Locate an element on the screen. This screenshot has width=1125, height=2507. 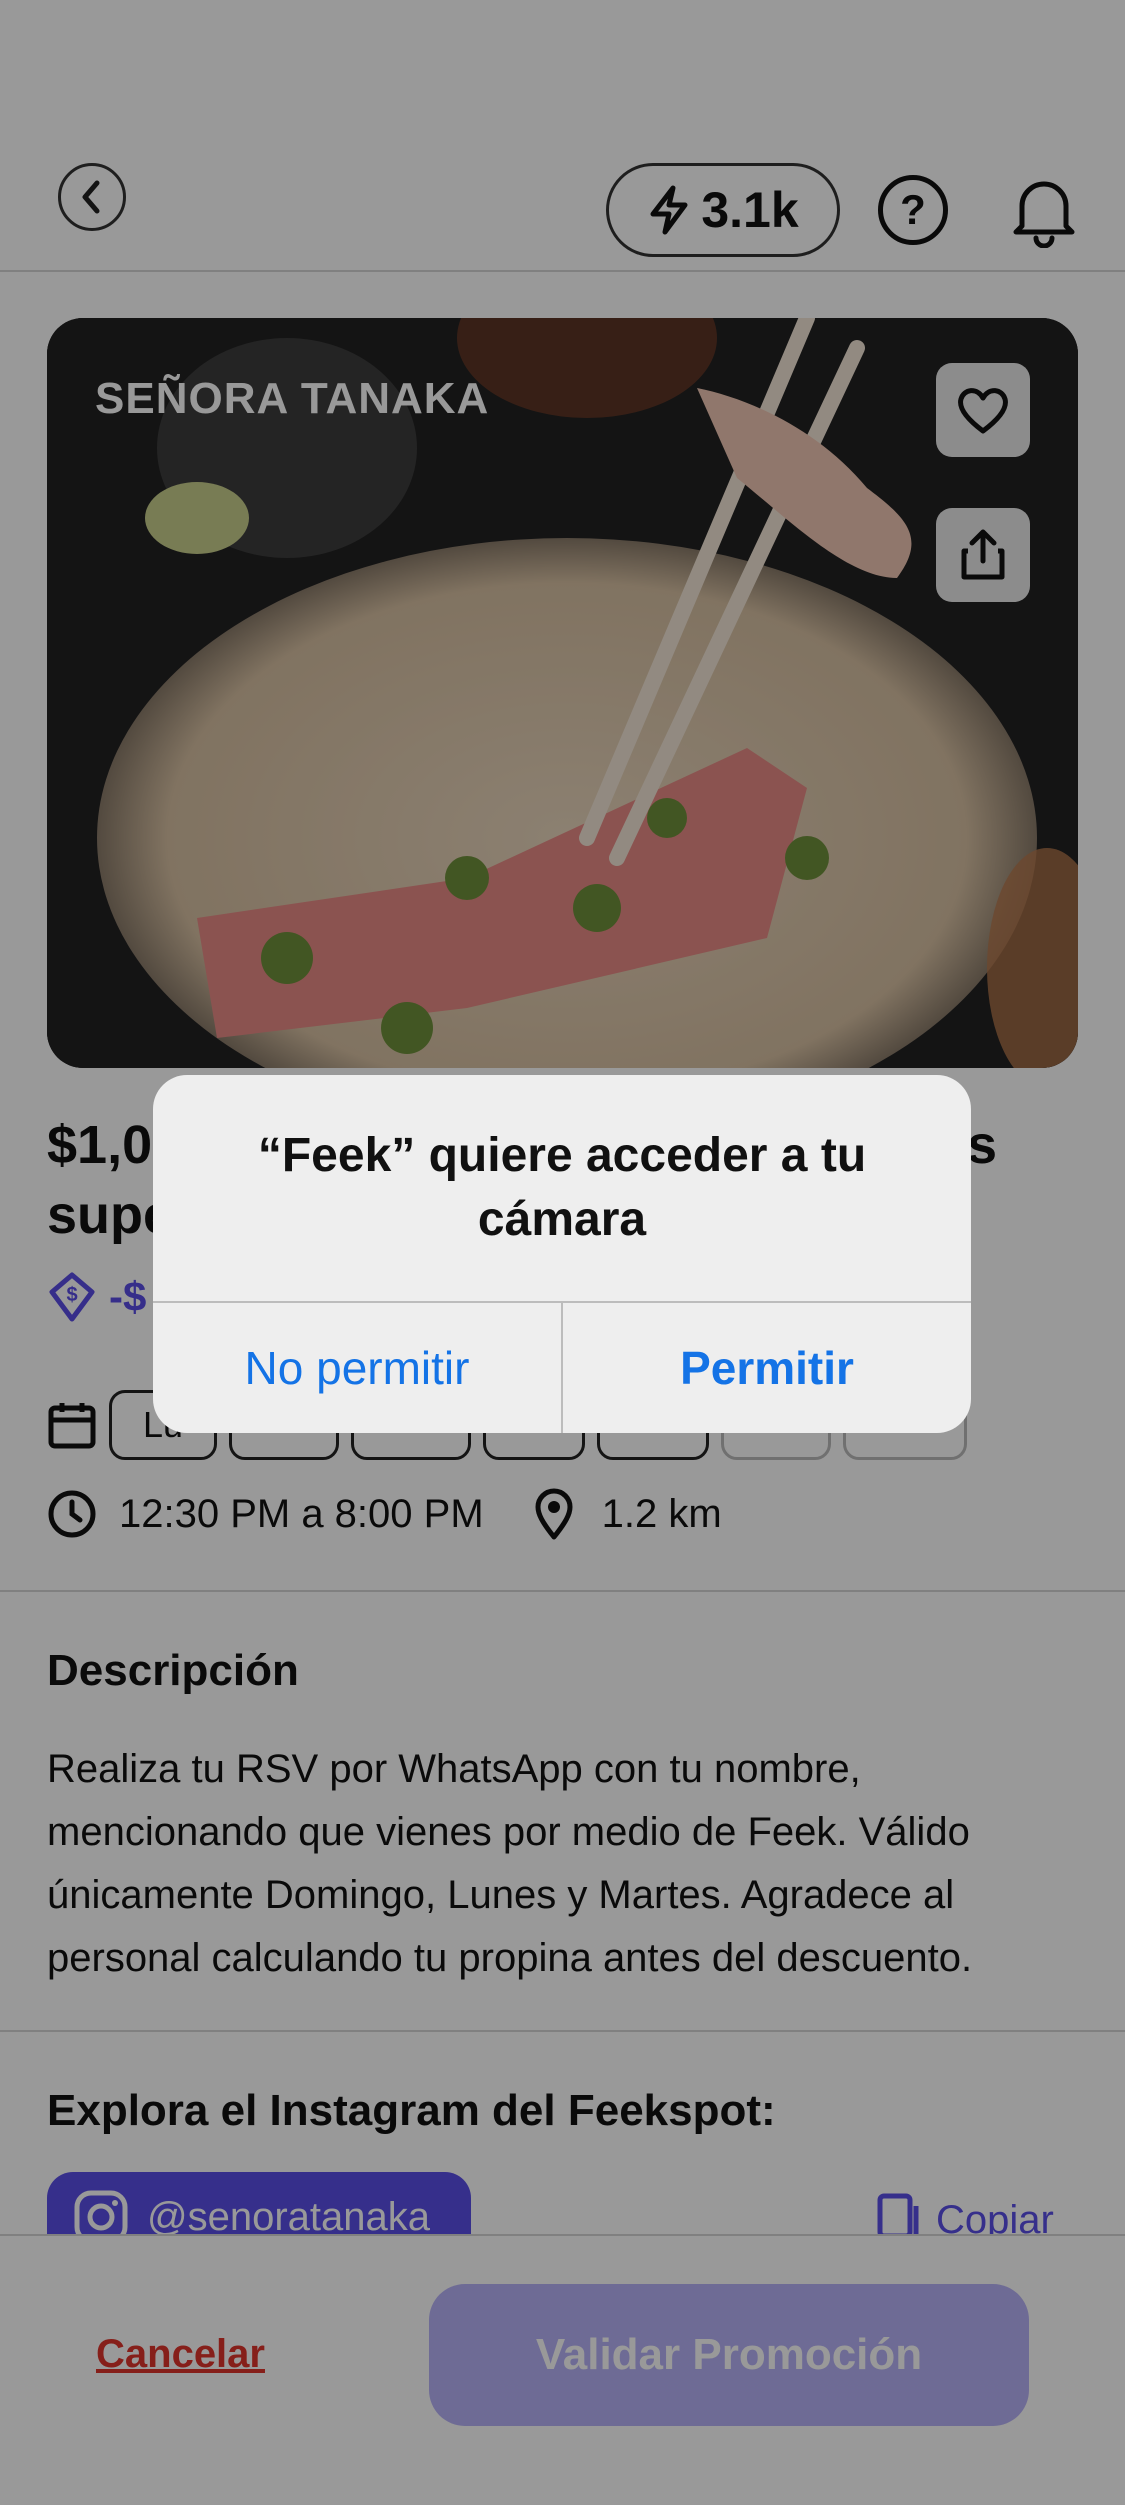
allow-button: Permitir is located at coordinates (767, 1368).